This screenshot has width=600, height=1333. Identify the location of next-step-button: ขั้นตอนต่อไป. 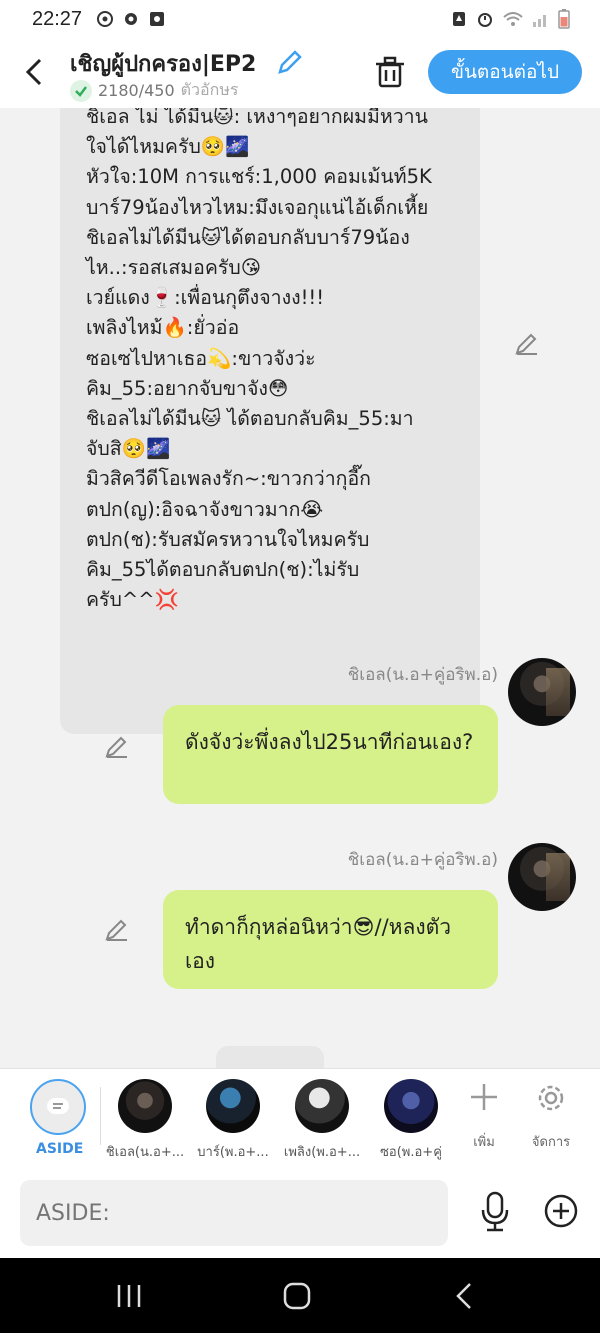
(505, 72).